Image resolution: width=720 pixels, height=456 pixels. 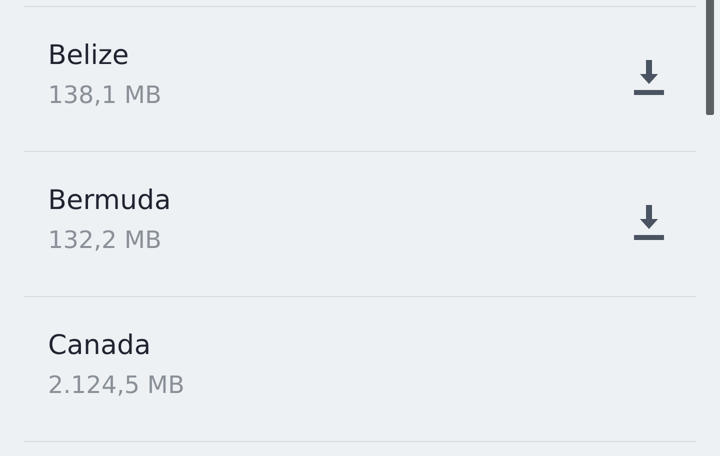 I want to click on file-size: 132,2 MB, so click(x=105, y=240).